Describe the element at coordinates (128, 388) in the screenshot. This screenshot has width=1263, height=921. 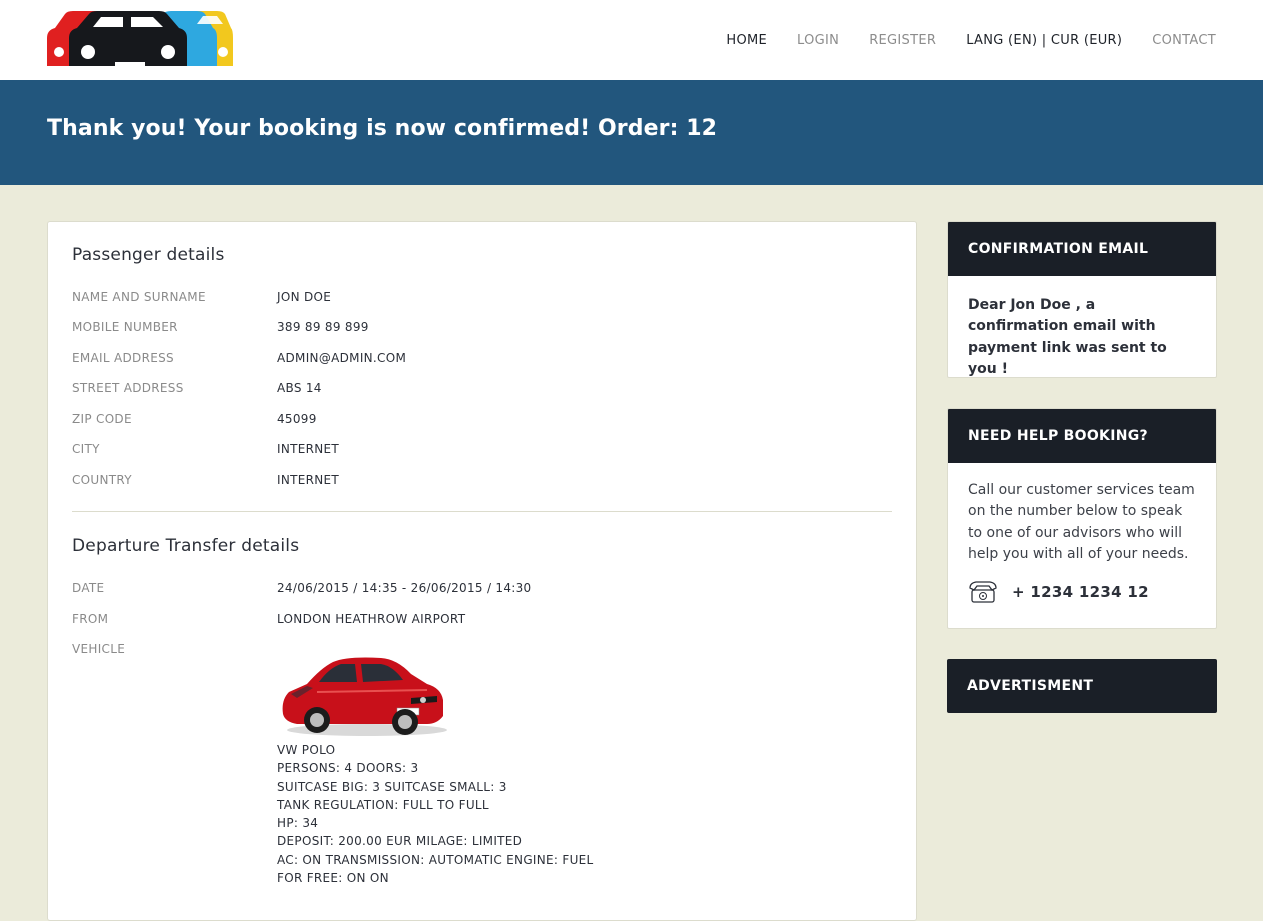
I see `street-label: STREET ADDRESS` at that location.